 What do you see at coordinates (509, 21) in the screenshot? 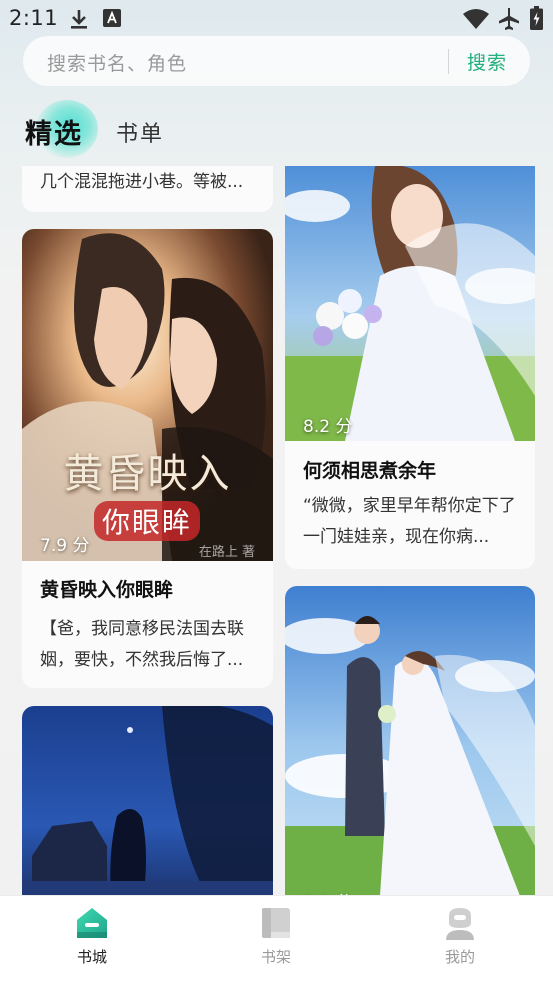
I see `airplane-mode-icon` at bounding box center [509, 21].